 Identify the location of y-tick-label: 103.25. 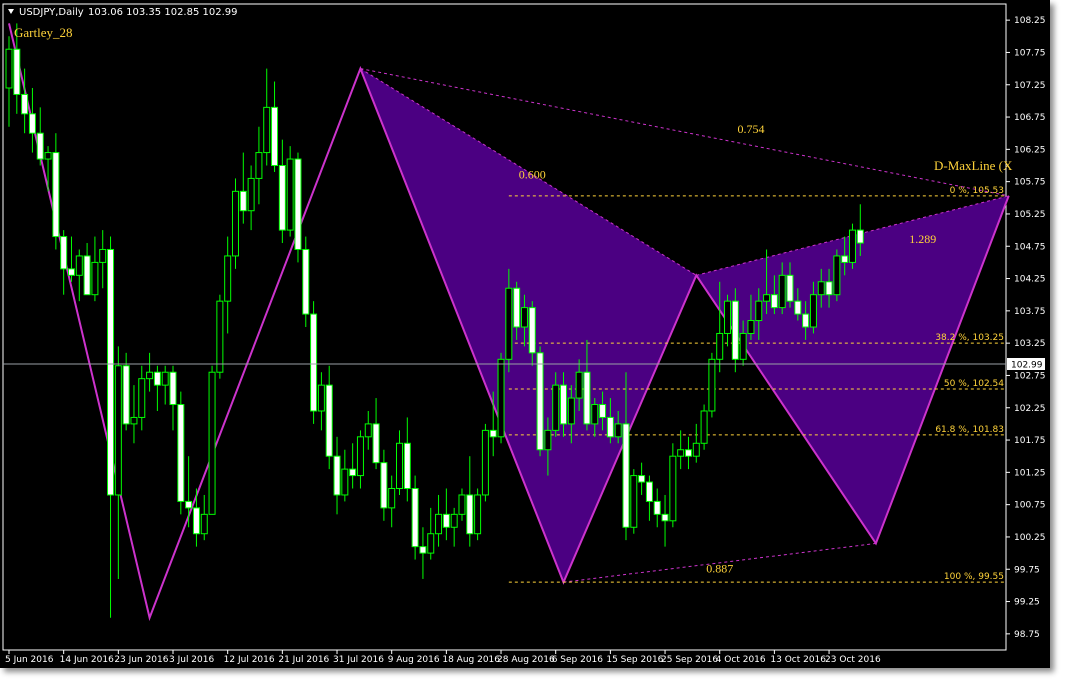
(1030, 344).